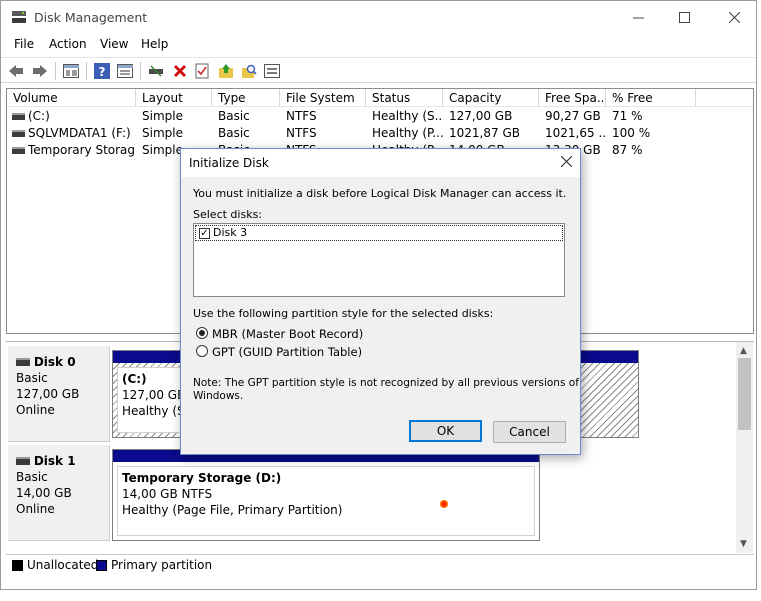  What do you see at coordinates (378, 70) in the screenshot?
I see `toolbar: ?` at bounding box center [378, 70].